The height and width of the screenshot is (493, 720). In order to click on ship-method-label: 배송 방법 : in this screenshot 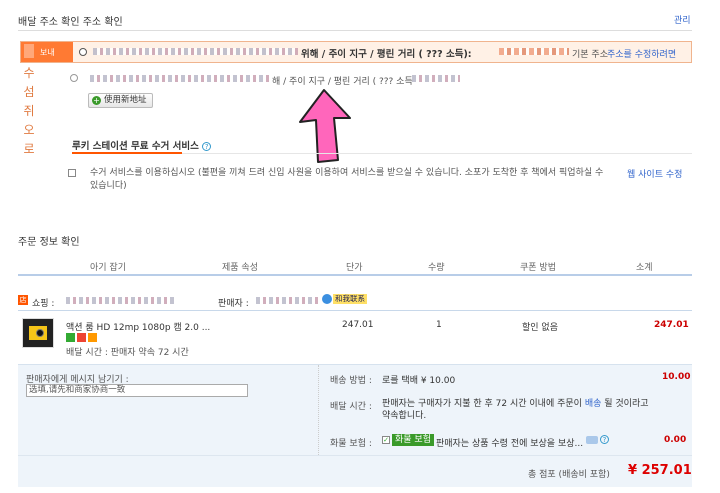, I will do `click(351, 381)`.